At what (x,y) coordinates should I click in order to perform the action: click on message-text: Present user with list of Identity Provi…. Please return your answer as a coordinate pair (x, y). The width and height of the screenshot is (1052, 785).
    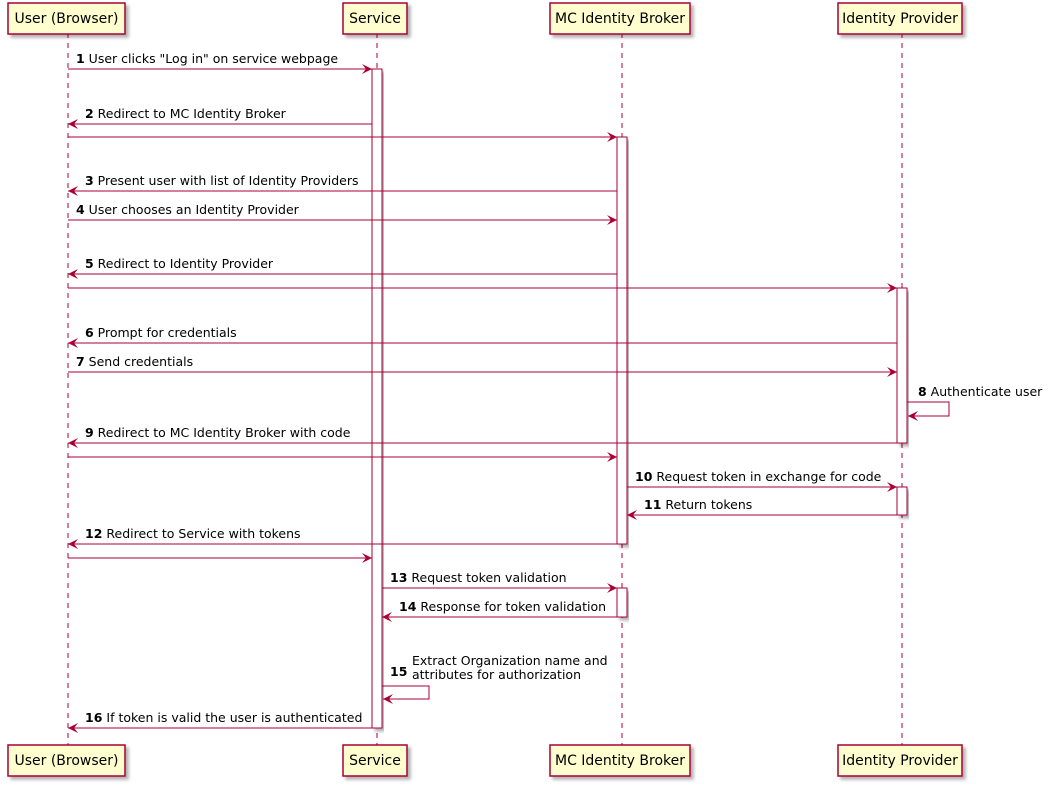
    Looking at the image, I should click on (226, 180).